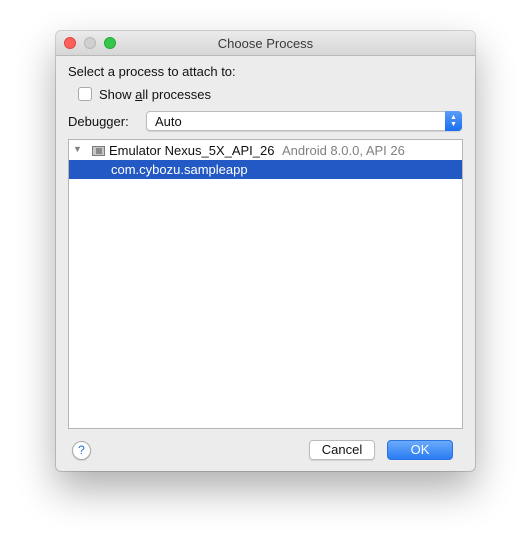  What do you see at coordinates (343, 150) in the screenshot?
I see `device-info: Android 8.0.0, API 26` at bounding box center [343, 150].